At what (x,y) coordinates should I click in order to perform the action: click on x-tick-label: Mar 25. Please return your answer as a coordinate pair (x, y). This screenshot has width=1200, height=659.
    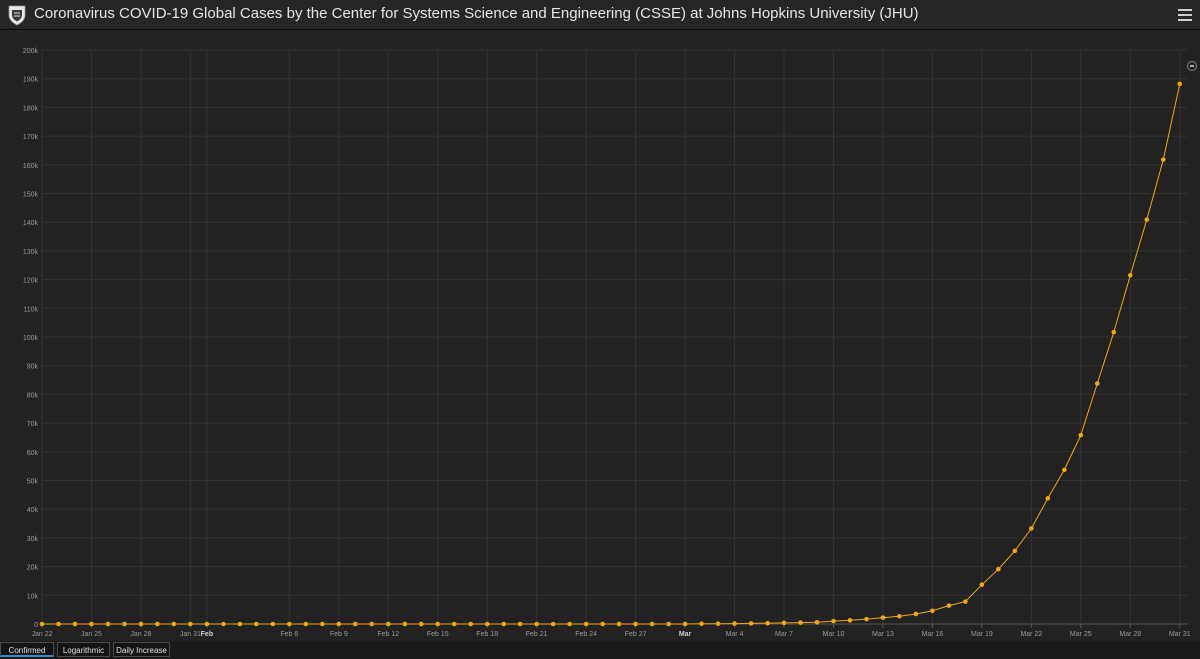
    Looking at the image, I should click on (1081, 634).